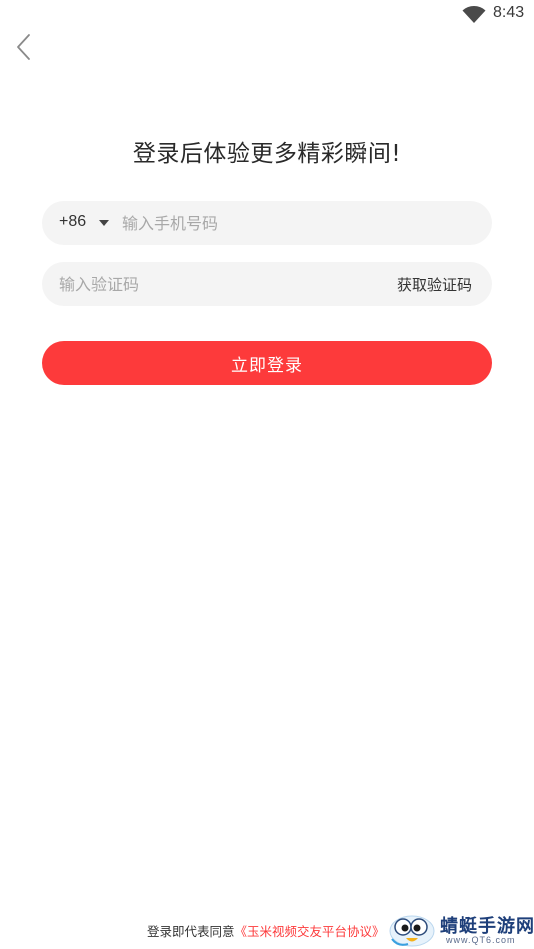 The height and width of the screenshot is (949, 534). Describe the element at coordinates (434, 284) in the screenshot. I see `get-code-button: 获取验证码` at that location.